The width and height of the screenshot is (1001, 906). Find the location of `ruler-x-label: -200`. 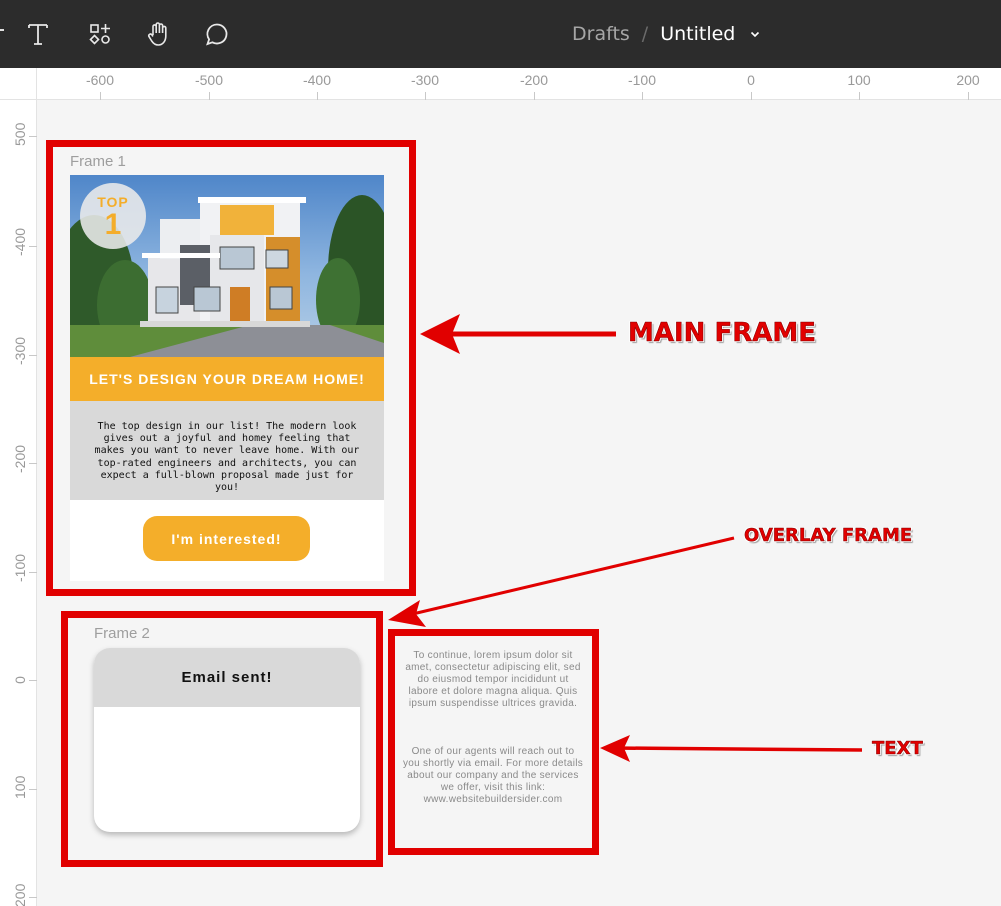

ruler-x-label: -200 is located at coordinates (534, 80).